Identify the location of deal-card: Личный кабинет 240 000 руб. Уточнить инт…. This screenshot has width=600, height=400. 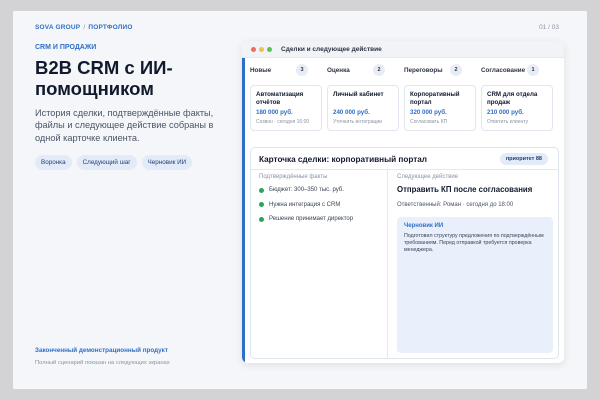
(363, 108).